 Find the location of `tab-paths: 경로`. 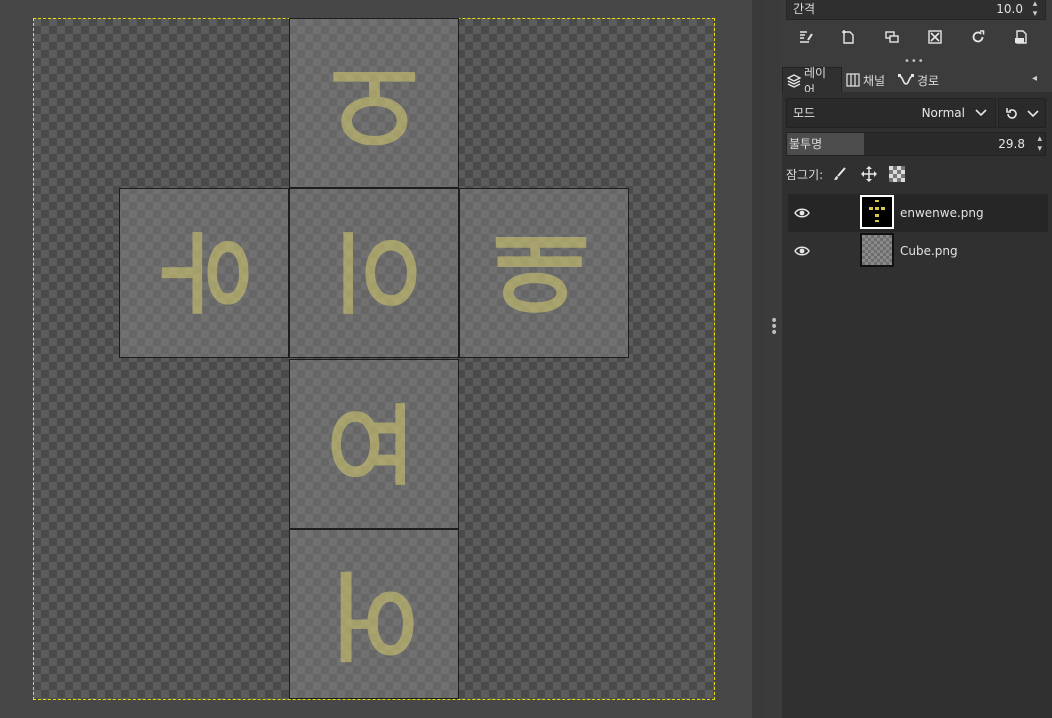

tab-paths: 경로 is located at coordinates (919, 80).